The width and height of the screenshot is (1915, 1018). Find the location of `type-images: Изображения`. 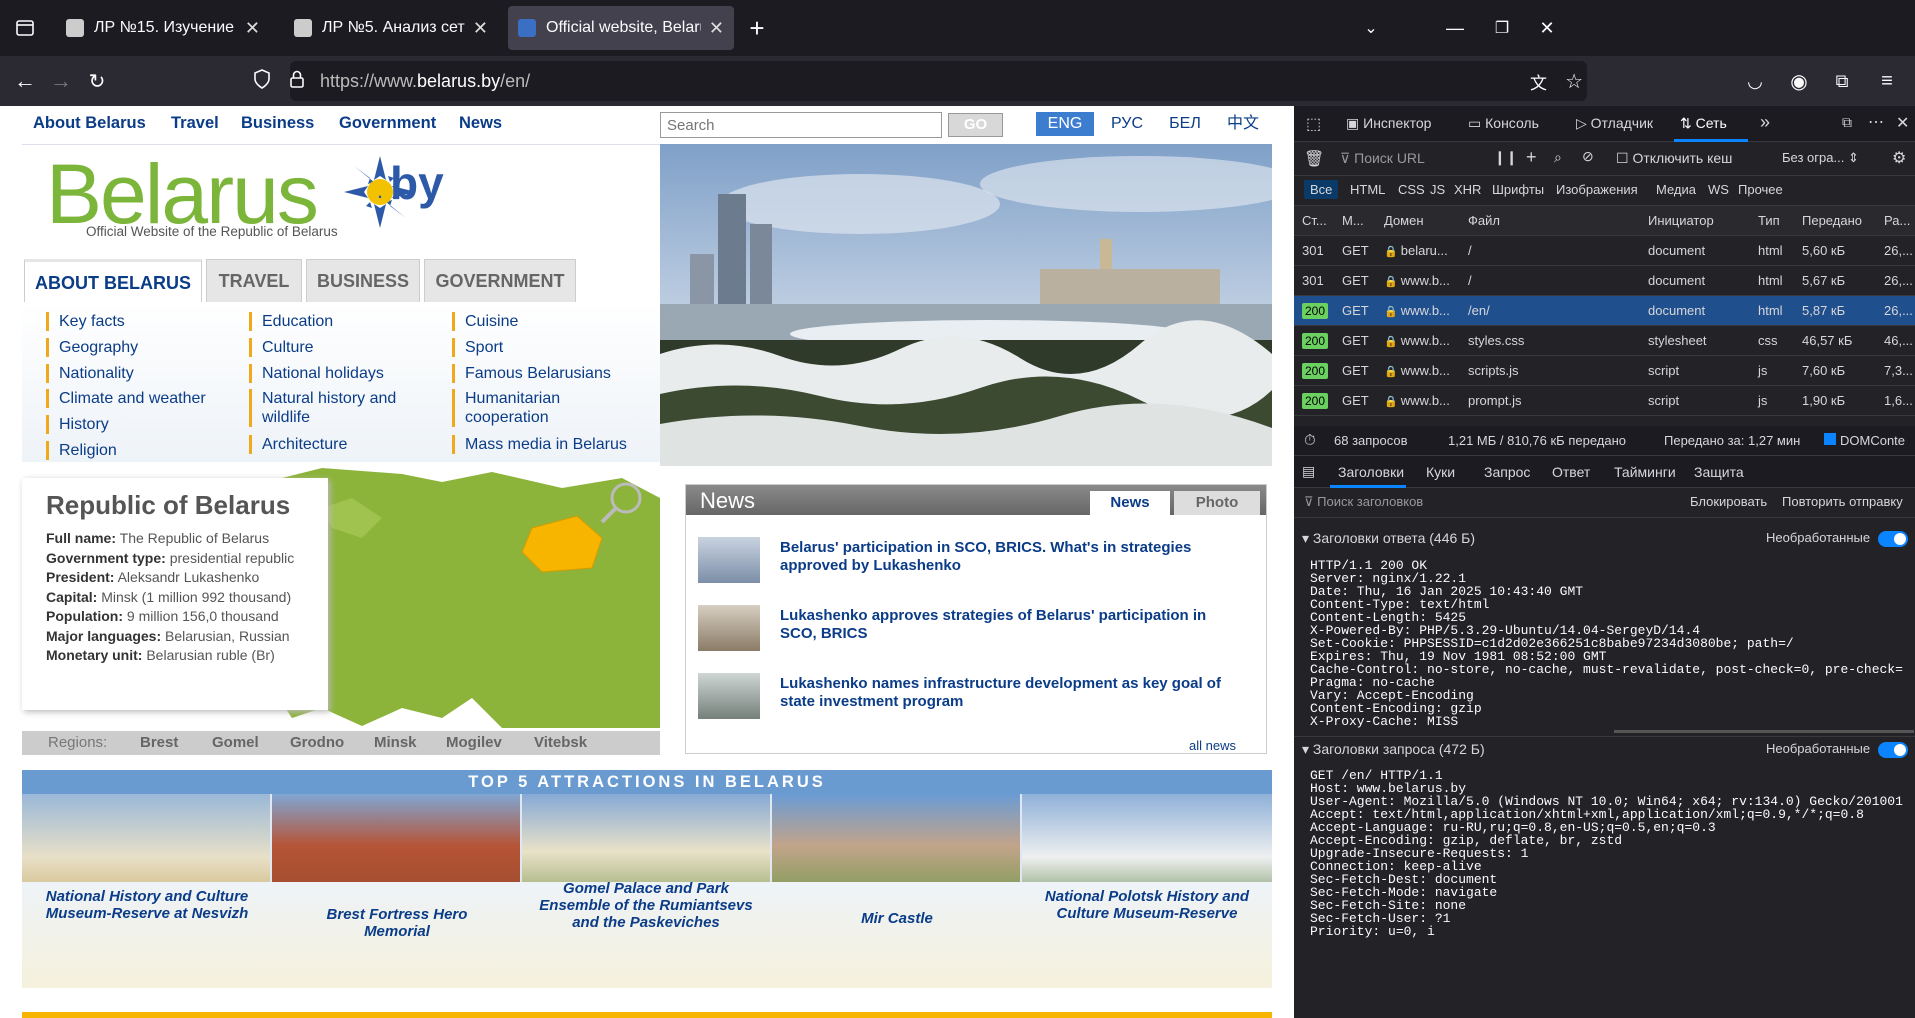

type-images: Изображения is located at coordinates (1597, 189).